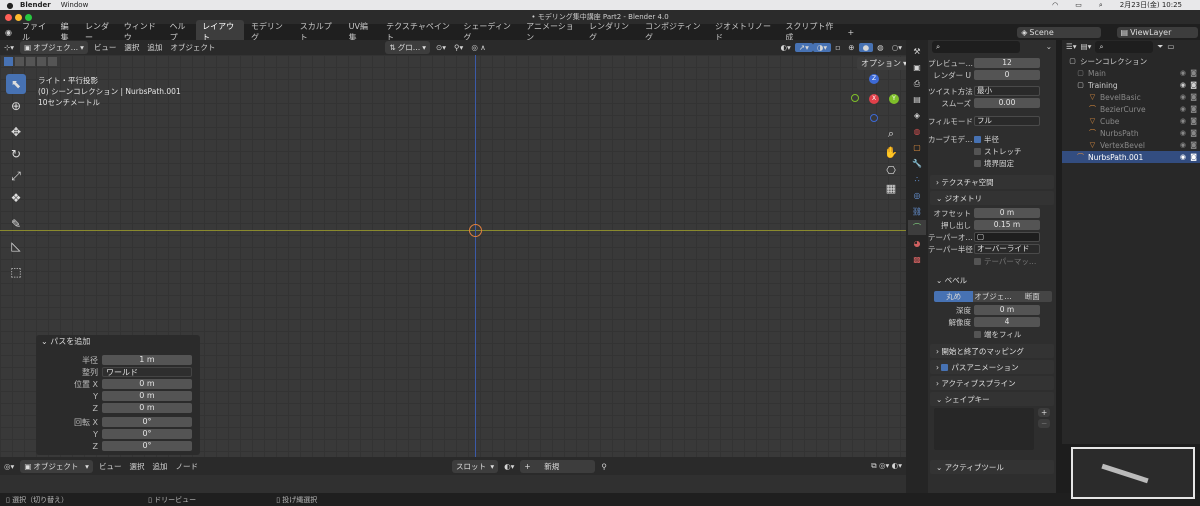  What do you see at coordinates (147, 372) in the screenshot?
I see `align-dropdown: ワールド` at bounding box center [147, 372].